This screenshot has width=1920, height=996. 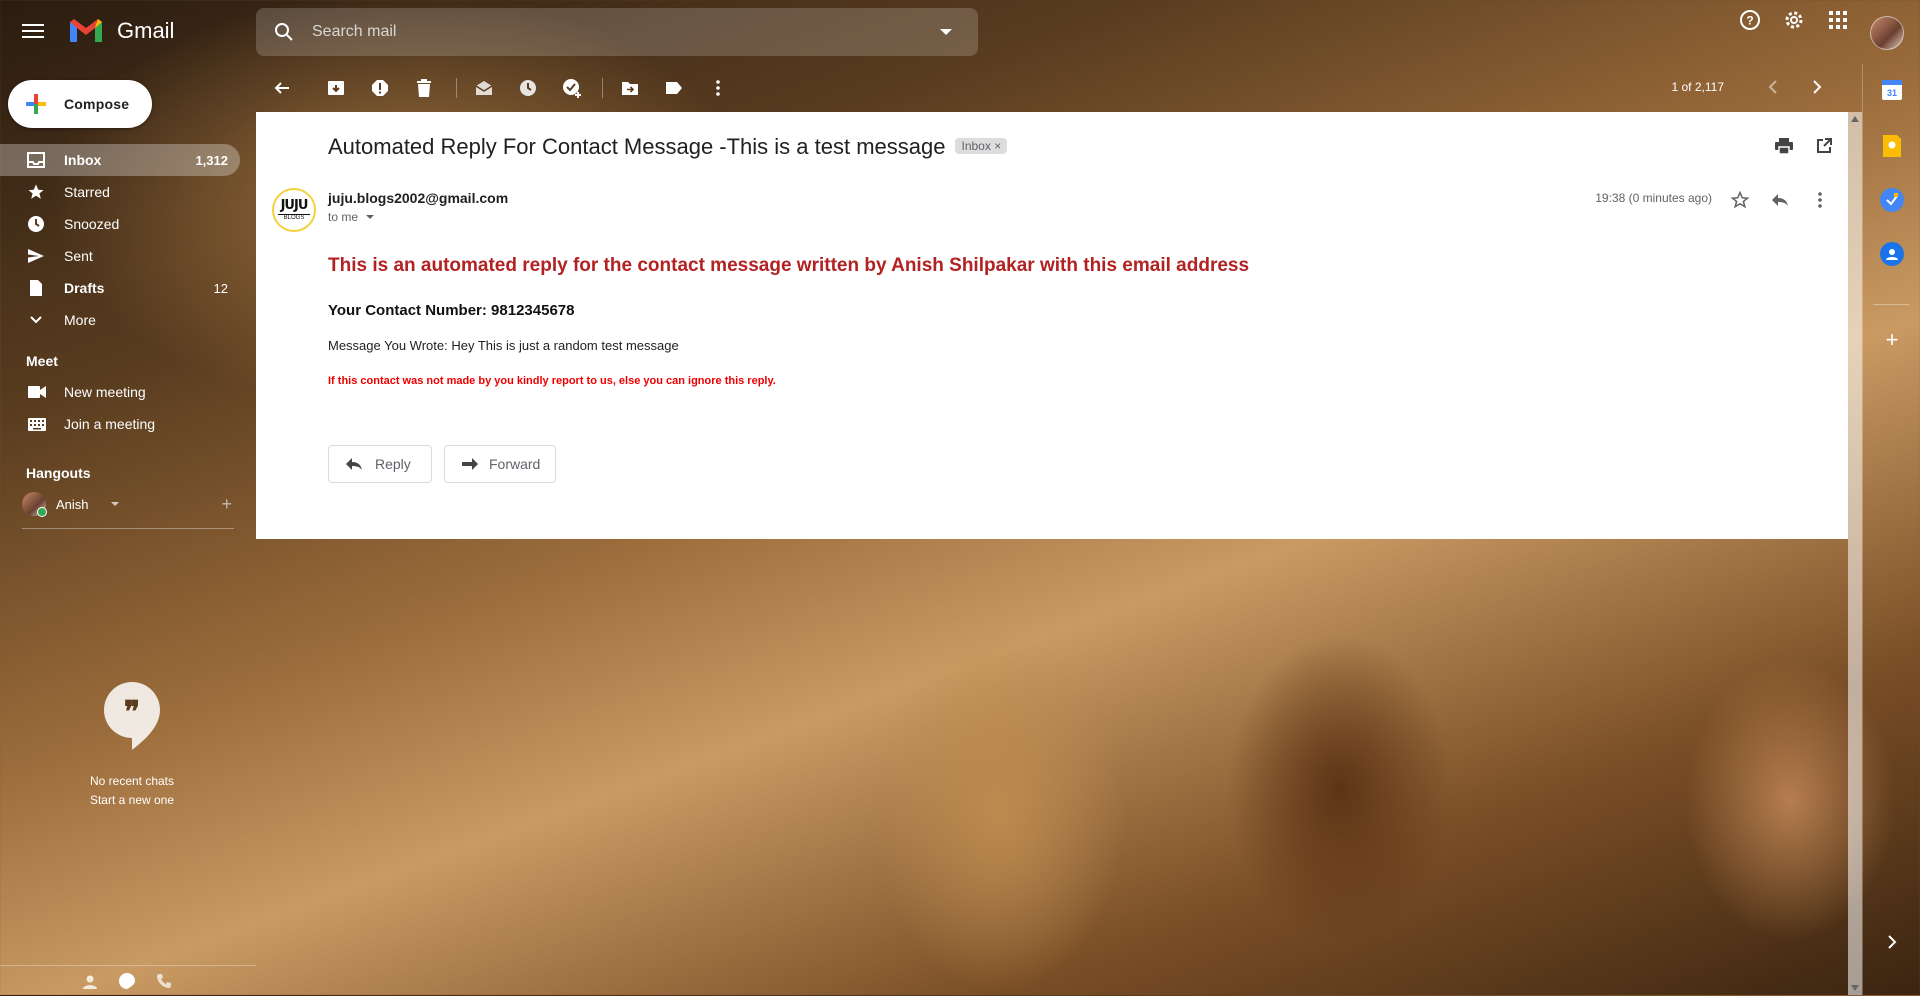 What do you see at coordinates (36, 192) in the screenshot?
I see `star-icon` at bounding box center [36, 192].